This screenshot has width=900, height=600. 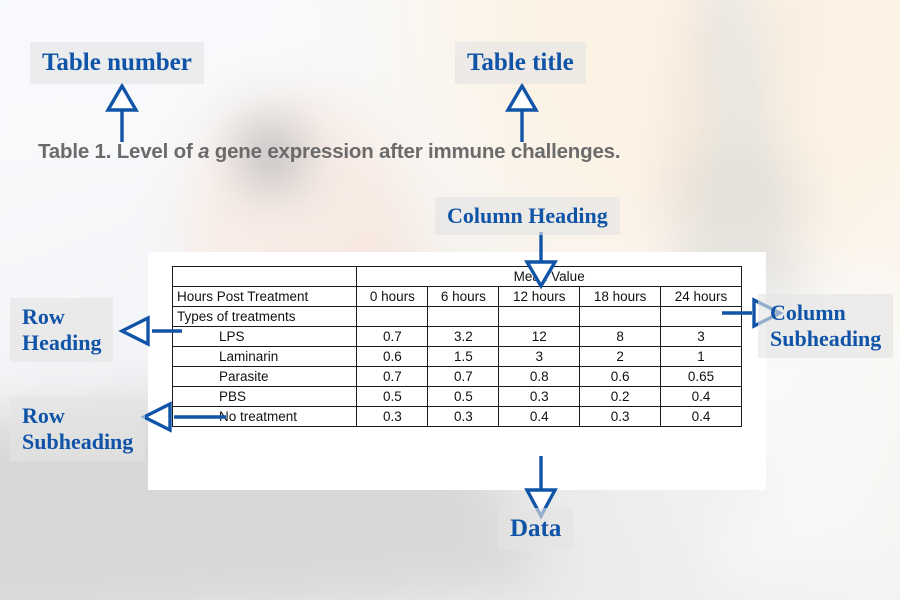 What do you see at coordinates (264, 296) in the screenshot?
I see `row-heading-cell: Hours Post Treatment` at bounding box center [264, 296].